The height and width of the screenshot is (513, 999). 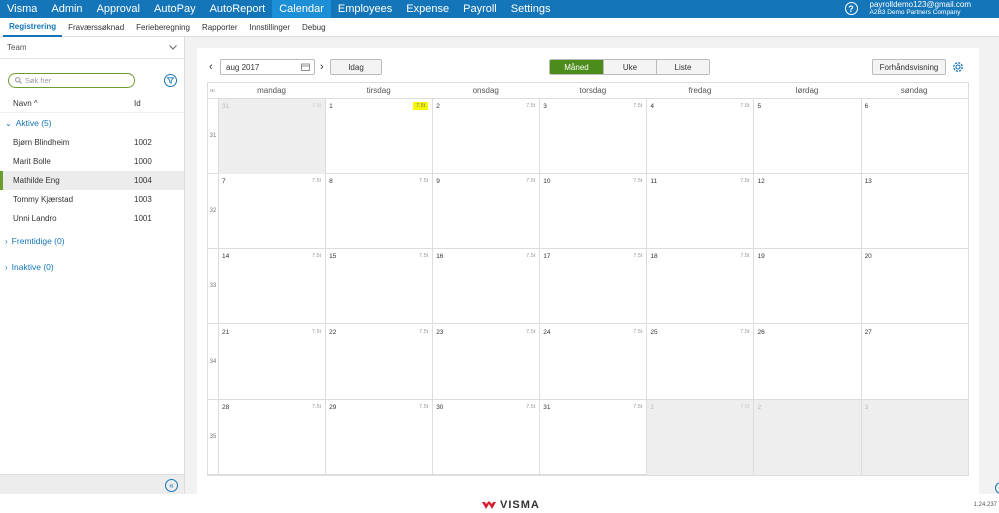 What do you see at coordinates (654, 257) in the screenshot?
I see `day-number: 18` at bounding box center [654, 257].